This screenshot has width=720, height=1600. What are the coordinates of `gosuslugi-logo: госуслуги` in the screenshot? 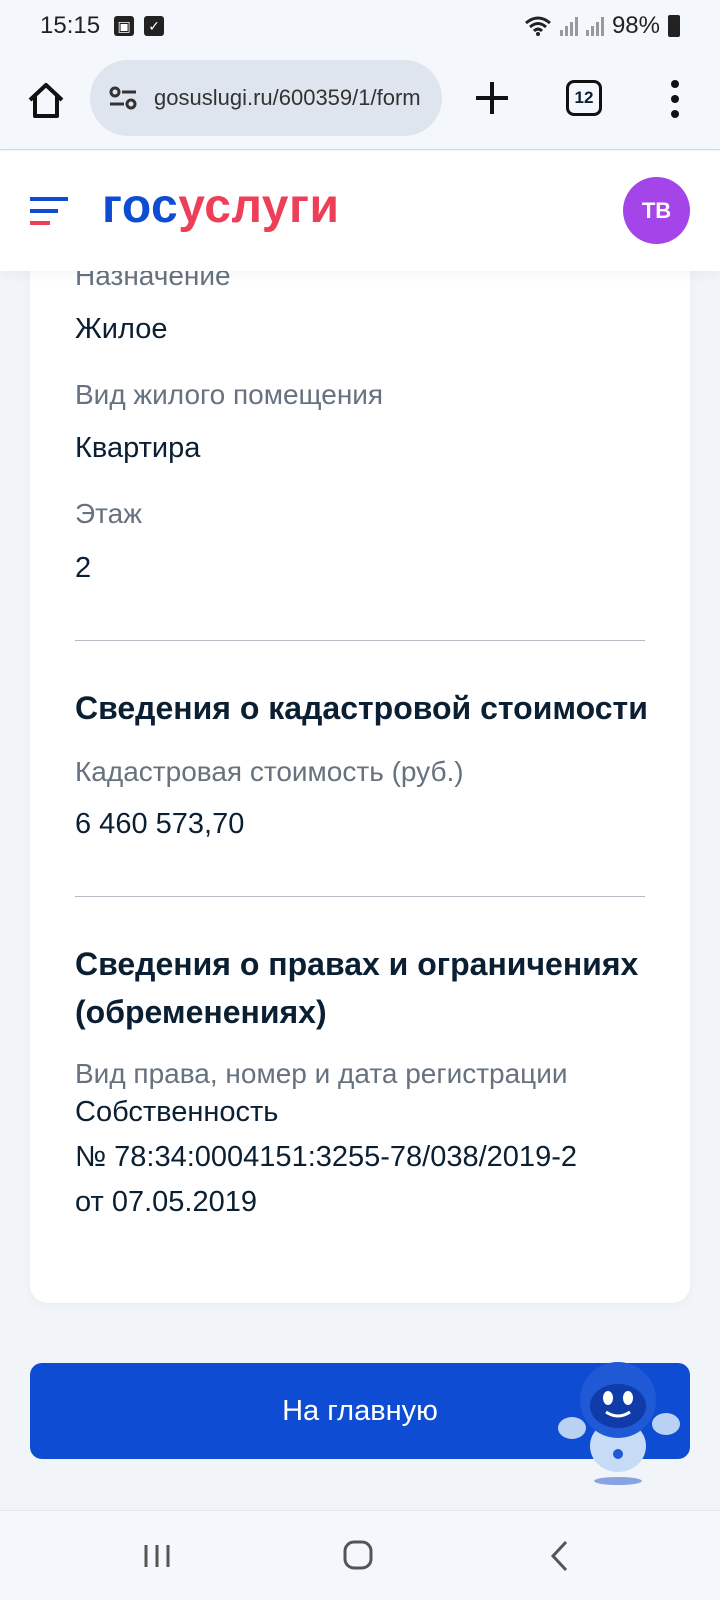 It's located at (221, 206).